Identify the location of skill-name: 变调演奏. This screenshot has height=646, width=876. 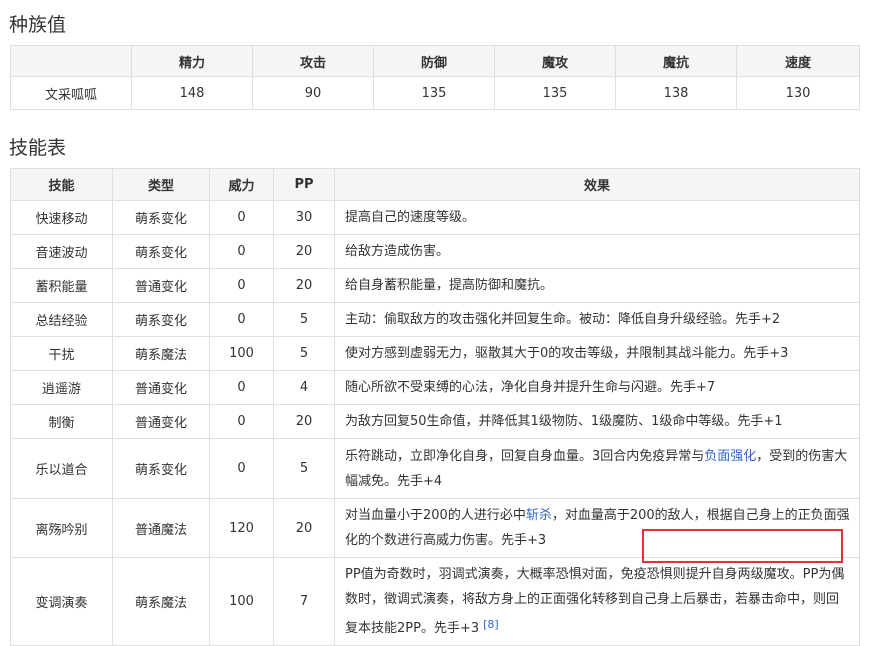
(61, 601).